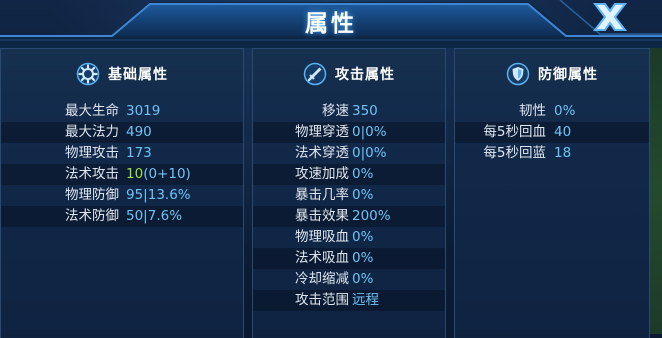 This screenshot has width=662, height=338. Describe the element at coordinates (92, 132) in the screenshot. I see `attr-label: 最大法力` at that location.